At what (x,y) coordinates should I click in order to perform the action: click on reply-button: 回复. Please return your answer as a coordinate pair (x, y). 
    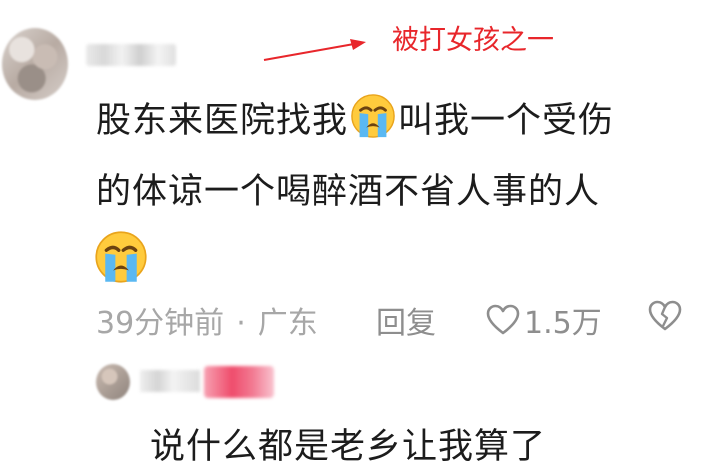
    Looking at the image, I should click on (406, 320).